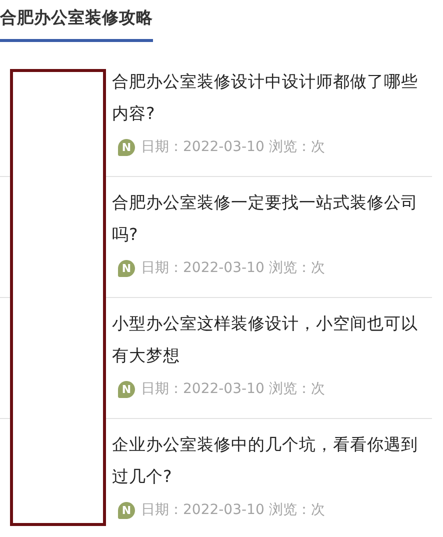 Image resolution: width=443 pixels, height=537 pixels. Describe the element at coordinates (76, 21) in the screenshot. I see `section-title: 合肥办公室装修攻略` at that location.